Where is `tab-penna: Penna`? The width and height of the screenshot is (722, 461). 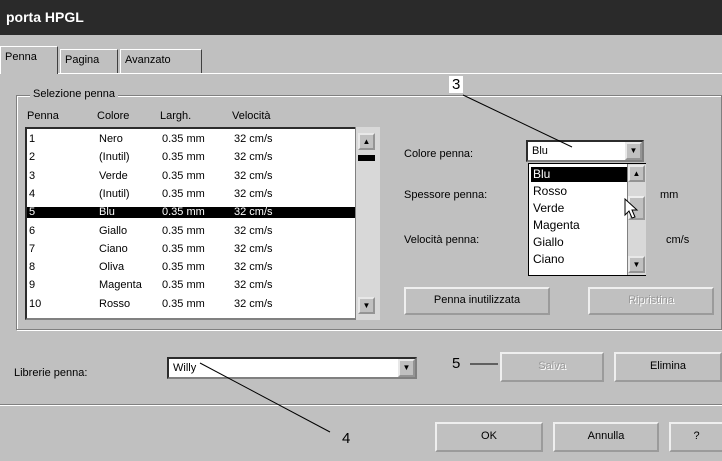
tab-penna: Penna is located at coordinates (29, 60).